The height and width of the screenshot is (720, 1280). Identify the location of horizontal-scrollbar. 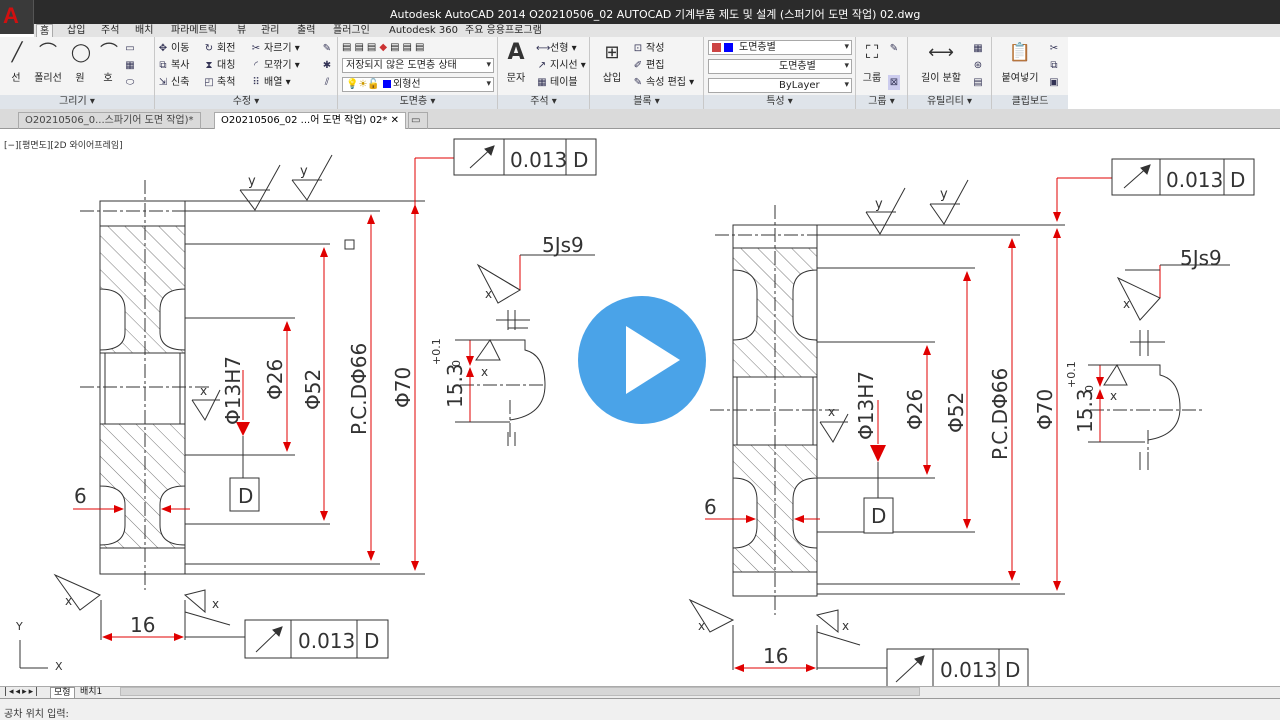
(520, 691).